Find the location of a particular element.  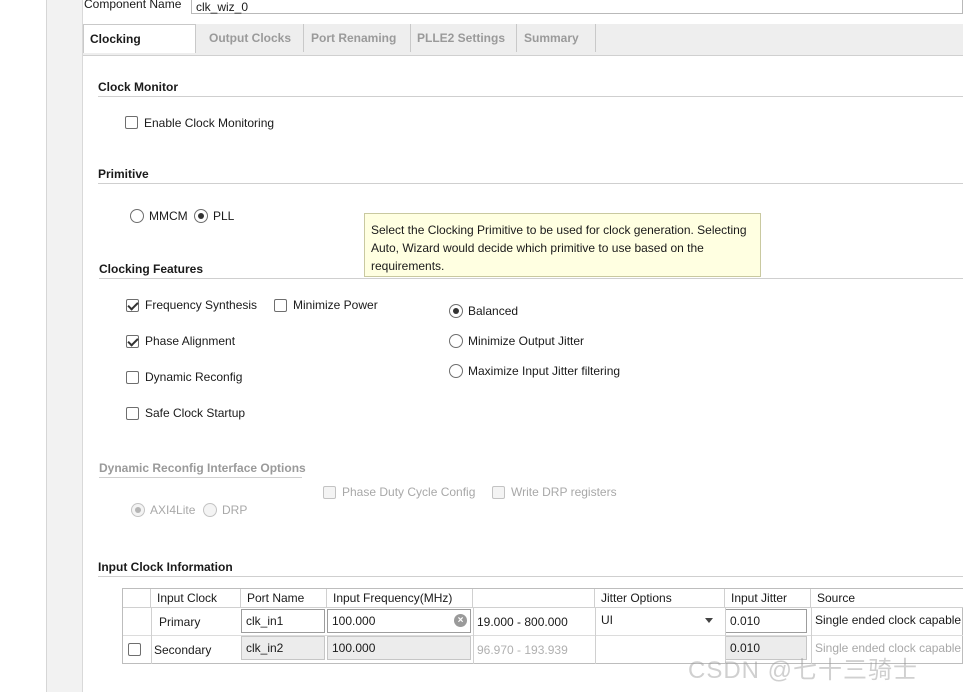

table-header: Input Jitter is located at coordinates (768, 598).